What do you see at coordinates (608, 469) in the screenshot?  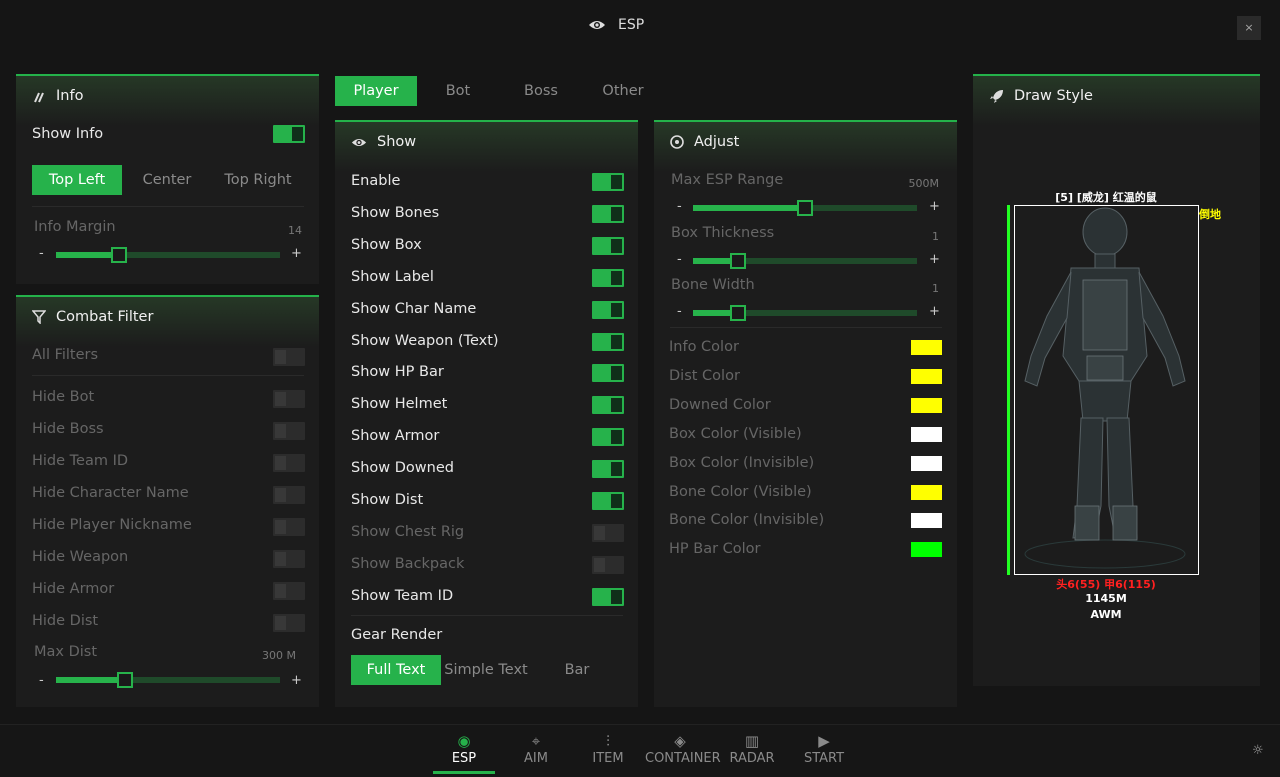 I see `show-downed-toggle` at bounding box center [608, 469].